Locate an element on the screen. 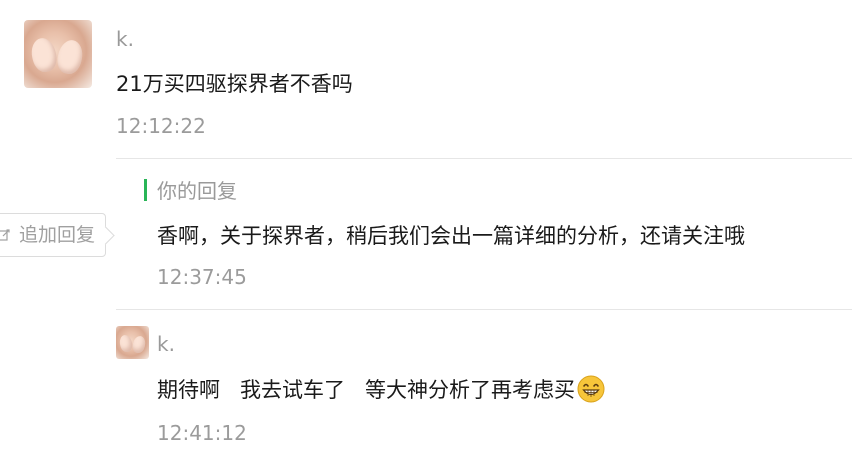 This screenshot has width=852, height=452. grinning-face-emoji is located at coordinates (591, 389).